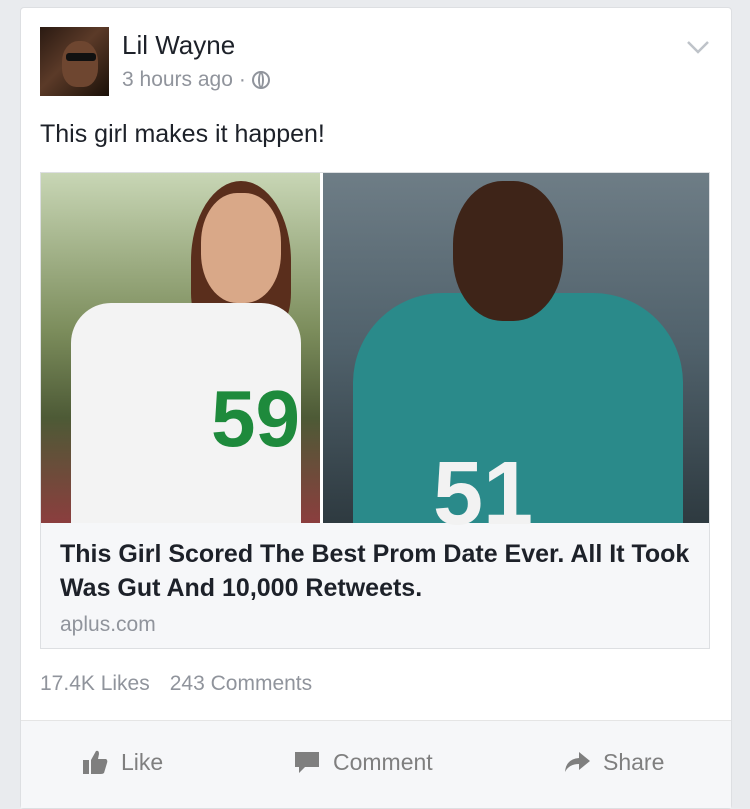 This screenshot has width=750, height=809. What do you see at coordinates (241, 684) in the screenshot?
I see `comments-count: 243 Comments` at bounding box center [241, 684].